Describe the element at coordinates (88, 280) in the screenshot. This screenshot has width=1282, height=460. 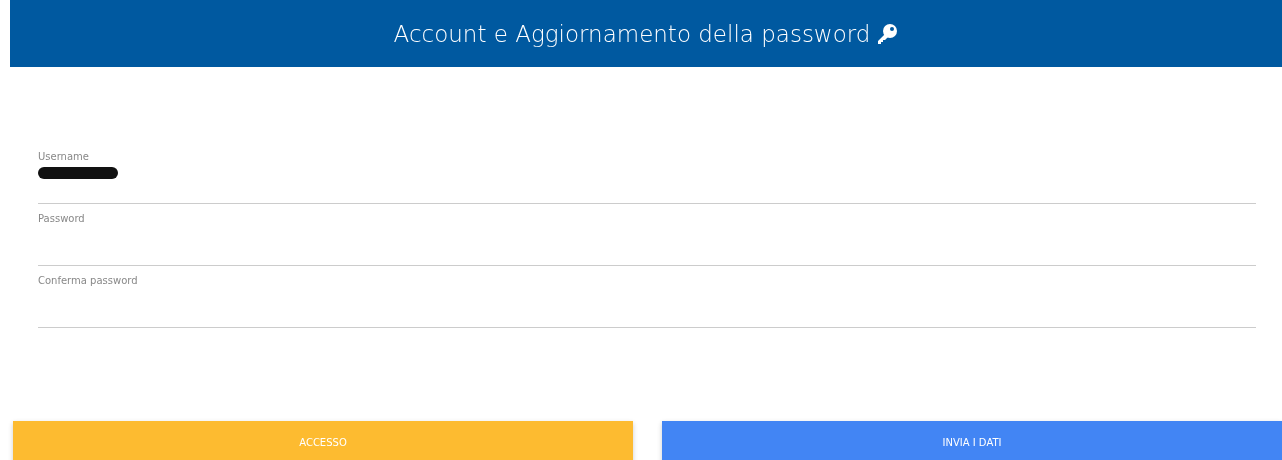
I see `field-label: Conferma password` at that location.